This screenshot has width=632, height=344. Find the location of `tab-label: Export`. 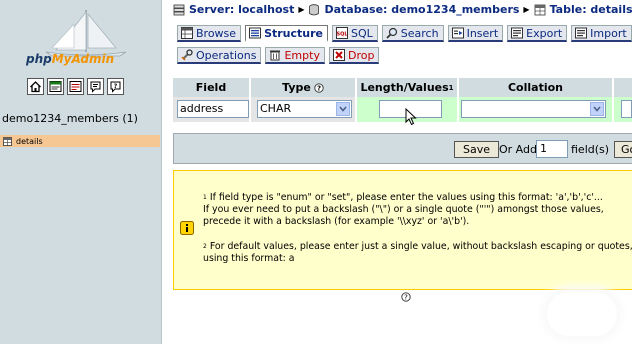

tab-label: Export is located at coordinates (544, 33).